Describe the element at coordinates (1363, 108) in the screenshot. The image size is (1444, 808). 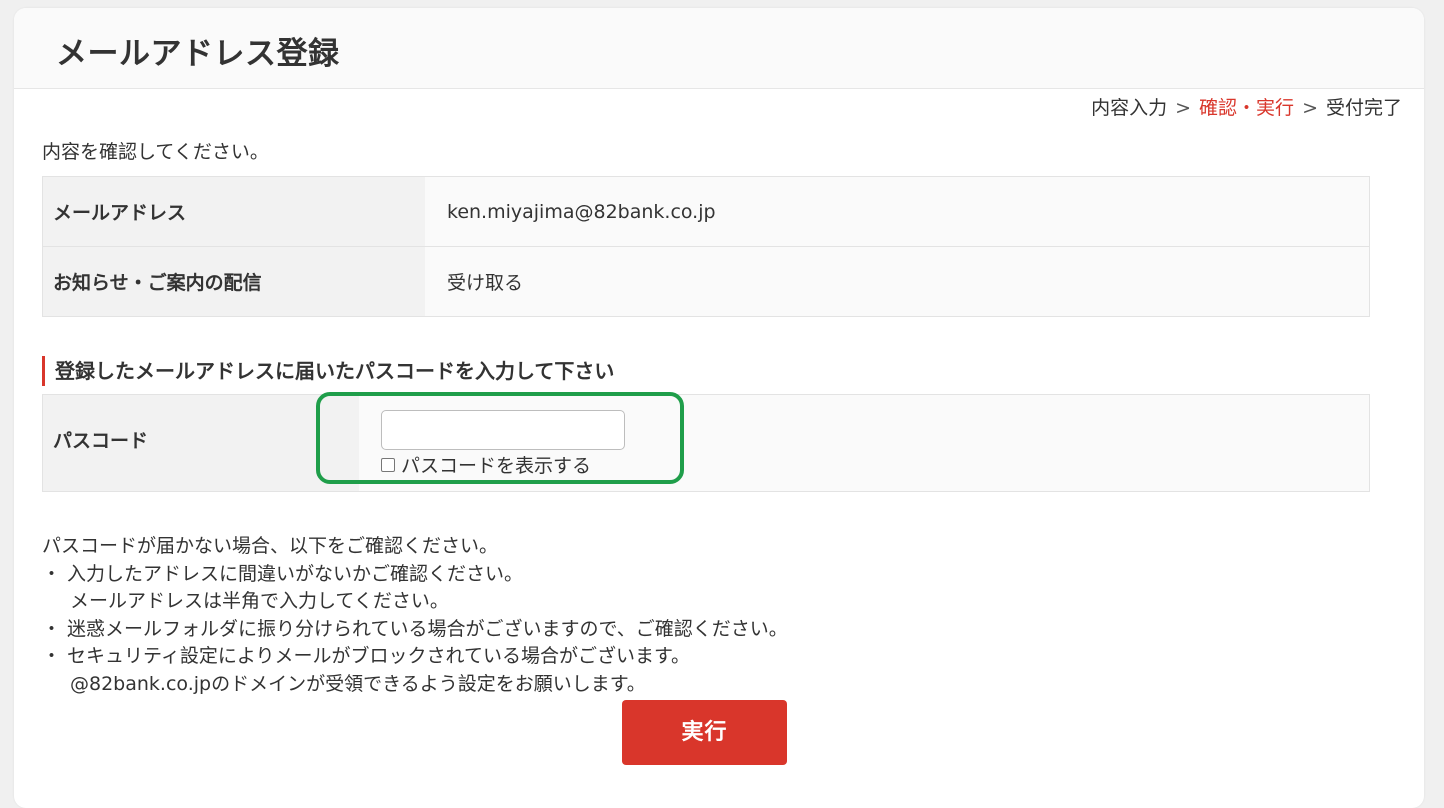
I see `step-complete: 受付完了` at that location.